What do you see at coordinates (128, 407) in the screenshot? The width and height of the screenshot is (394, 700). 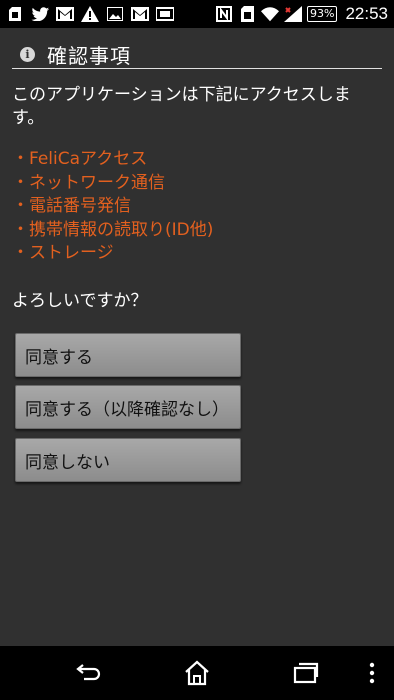 I see `agree-no-confirm-button: 同意する（以降確認なし）` at bounding box center [128, 407].